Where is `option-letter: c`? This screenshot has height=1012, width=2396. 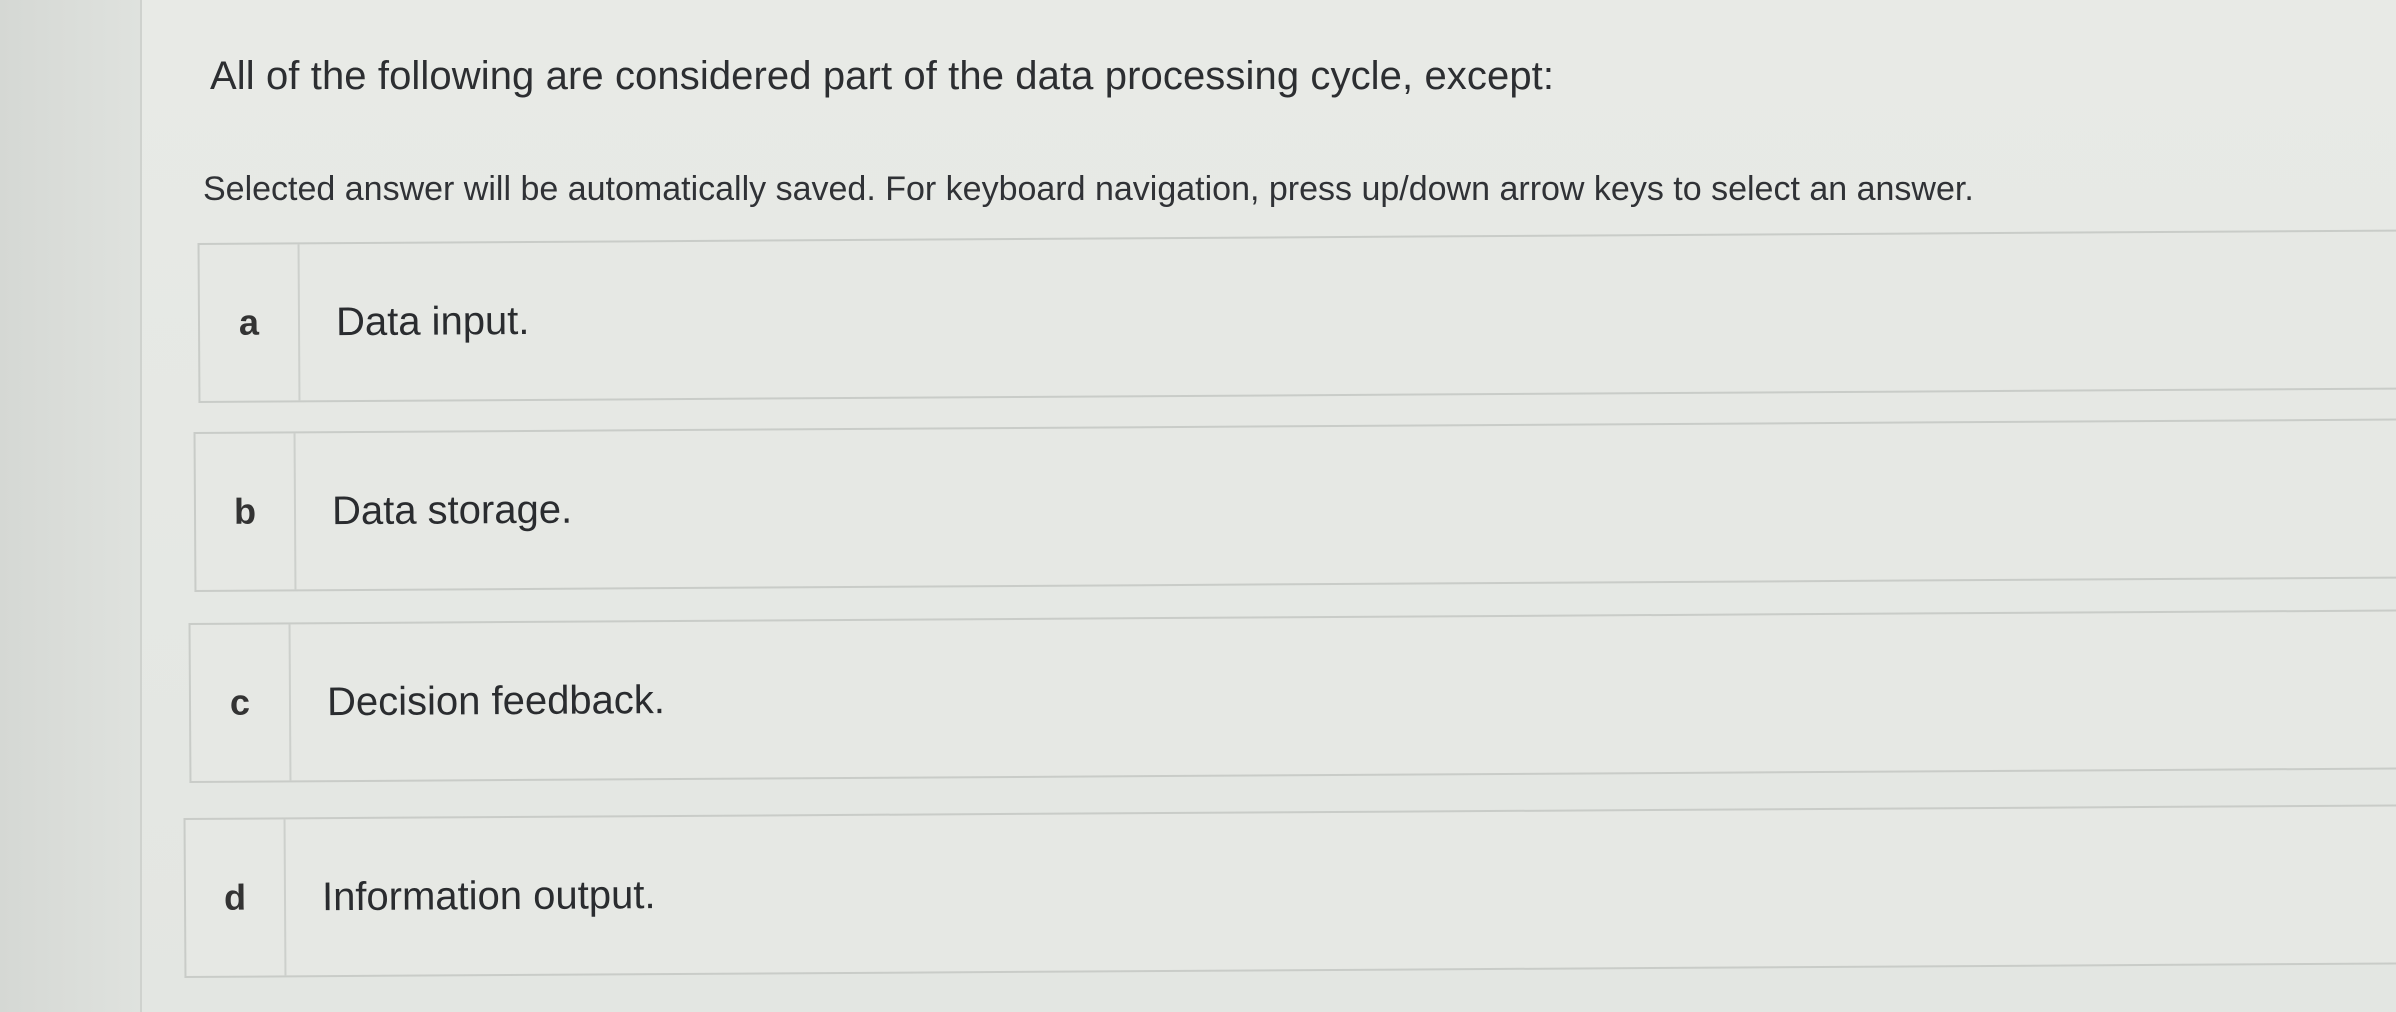 option-letter: c is located at coordinates (241, 702).